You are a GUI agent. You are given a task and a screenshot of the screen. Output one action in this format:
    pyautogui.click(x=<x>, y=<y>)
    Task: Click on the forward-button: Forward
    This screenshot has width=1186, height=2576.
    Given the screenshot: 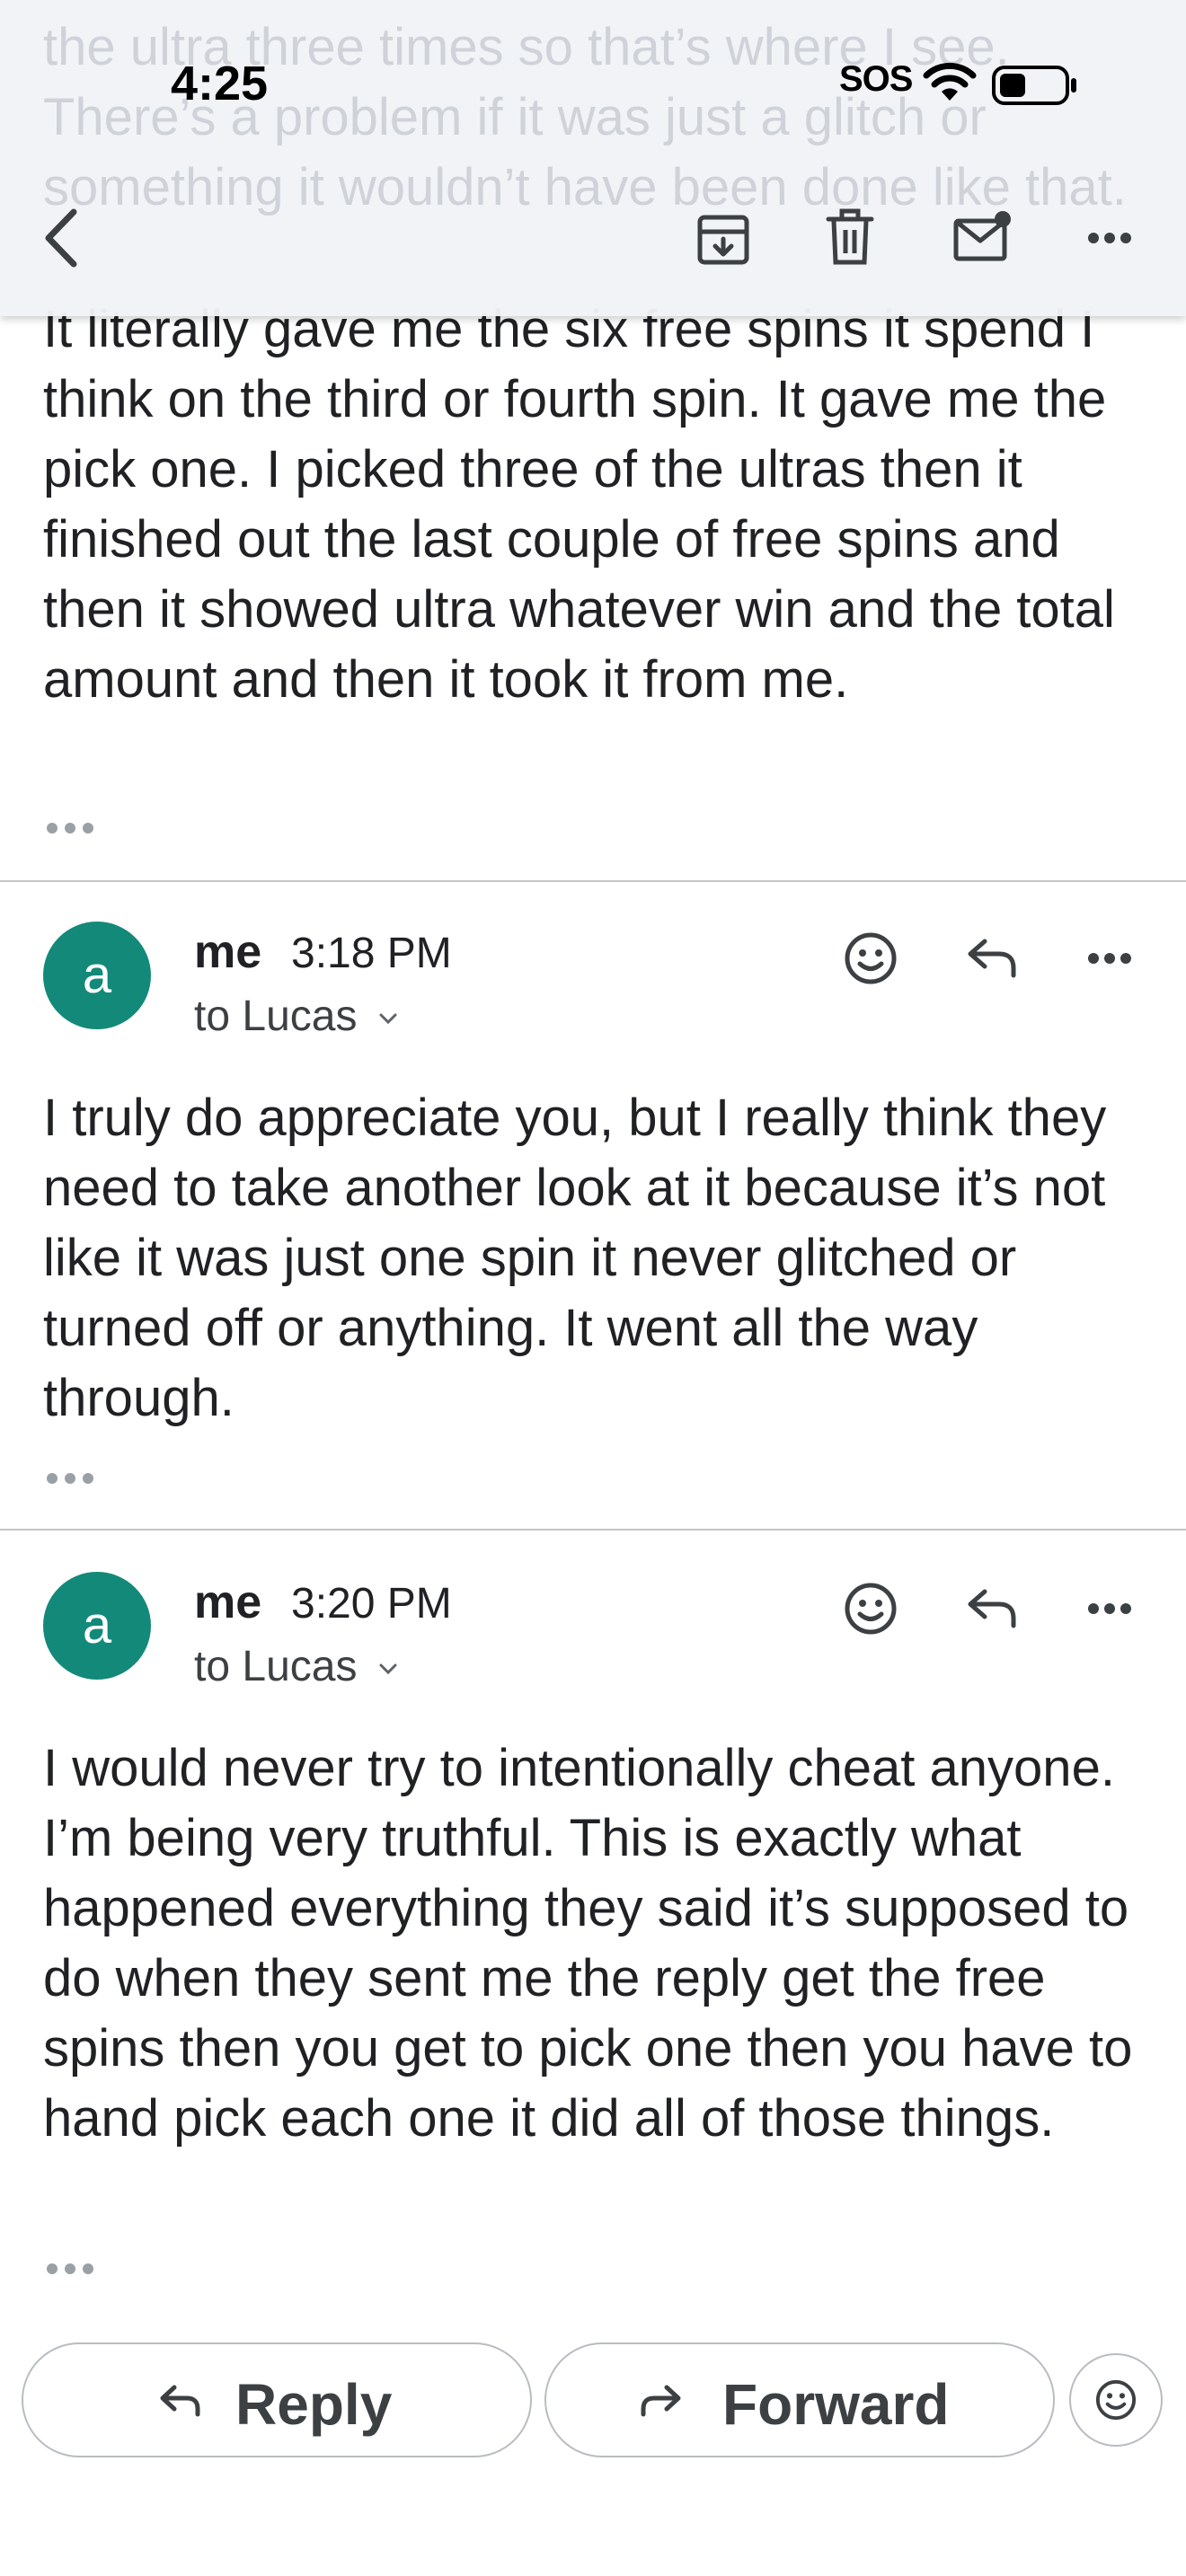 What is the action you would take?
    pyautogui.click(x=799, y=2399)
    